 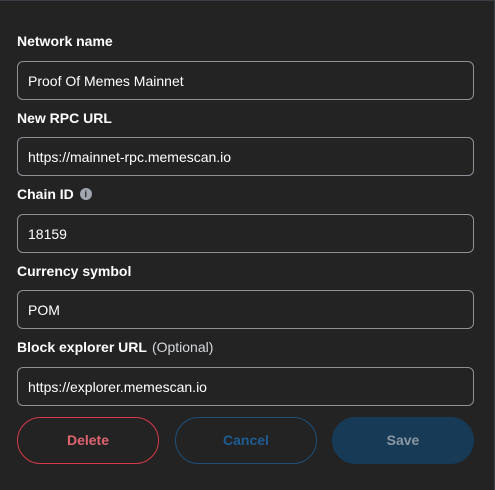 I want to click on currency-symbol-input, so click(x=245, y=309).